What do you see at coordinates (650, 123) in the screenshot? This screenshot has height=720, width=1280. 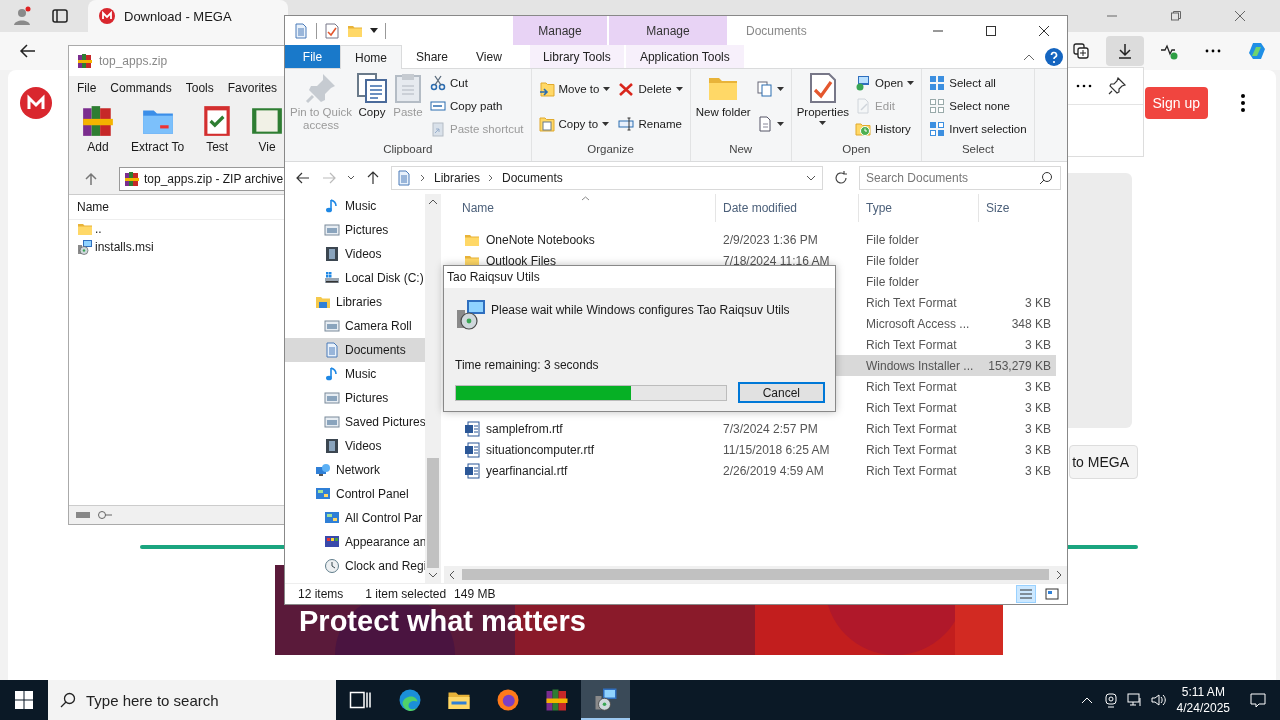 I see `ribbon-button: Rename` at bounding box center [650, 123].